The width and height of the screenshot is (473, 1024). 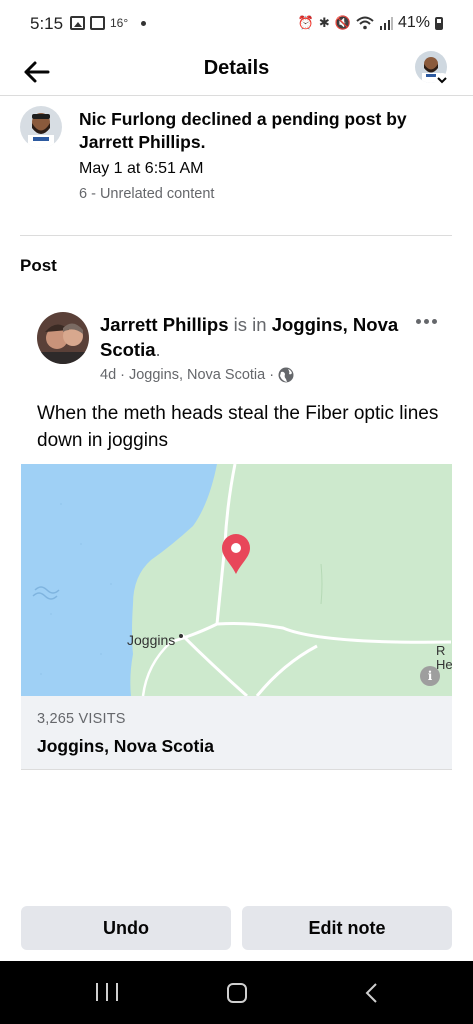 I want to click on post-section-heading: Post, so click(x=38, y=265).